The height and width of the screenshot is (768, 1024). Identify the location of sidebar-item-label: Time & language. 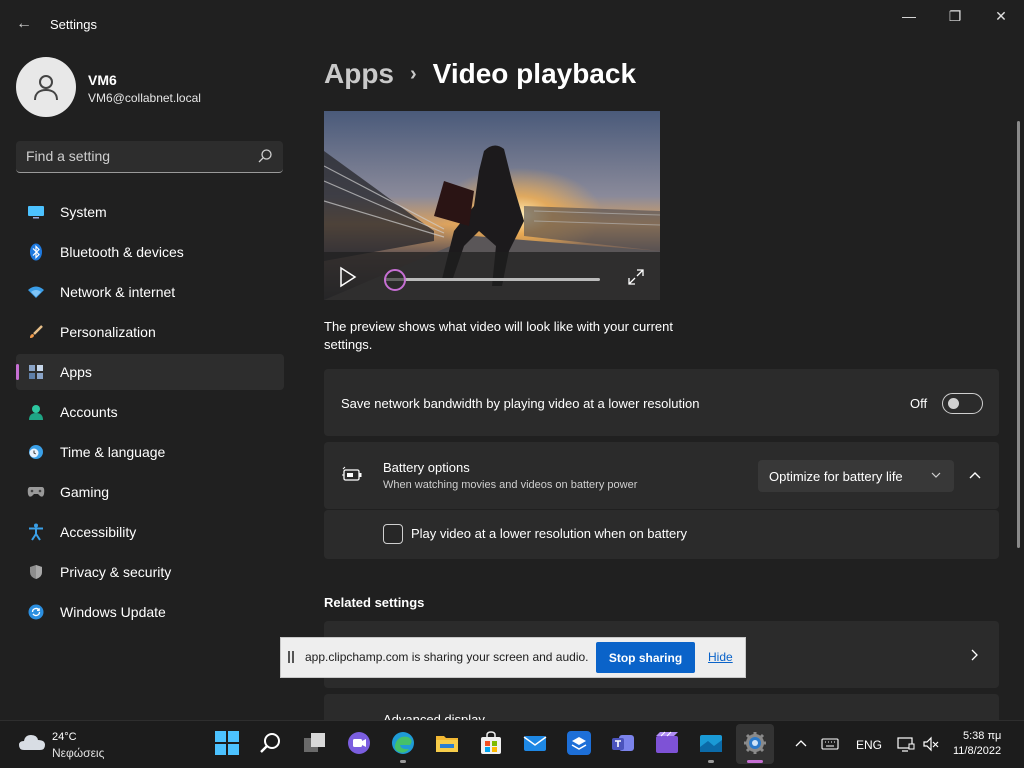
(113, 452).